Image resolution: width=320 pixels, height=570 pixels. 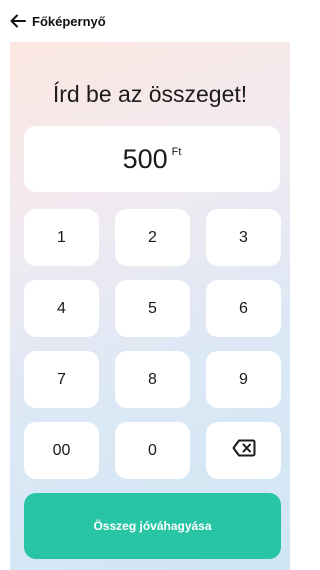 What do you see at coordinates (152, 450) in the screenshot?
I see `key-0: 0` at bounding box center [152, 450].